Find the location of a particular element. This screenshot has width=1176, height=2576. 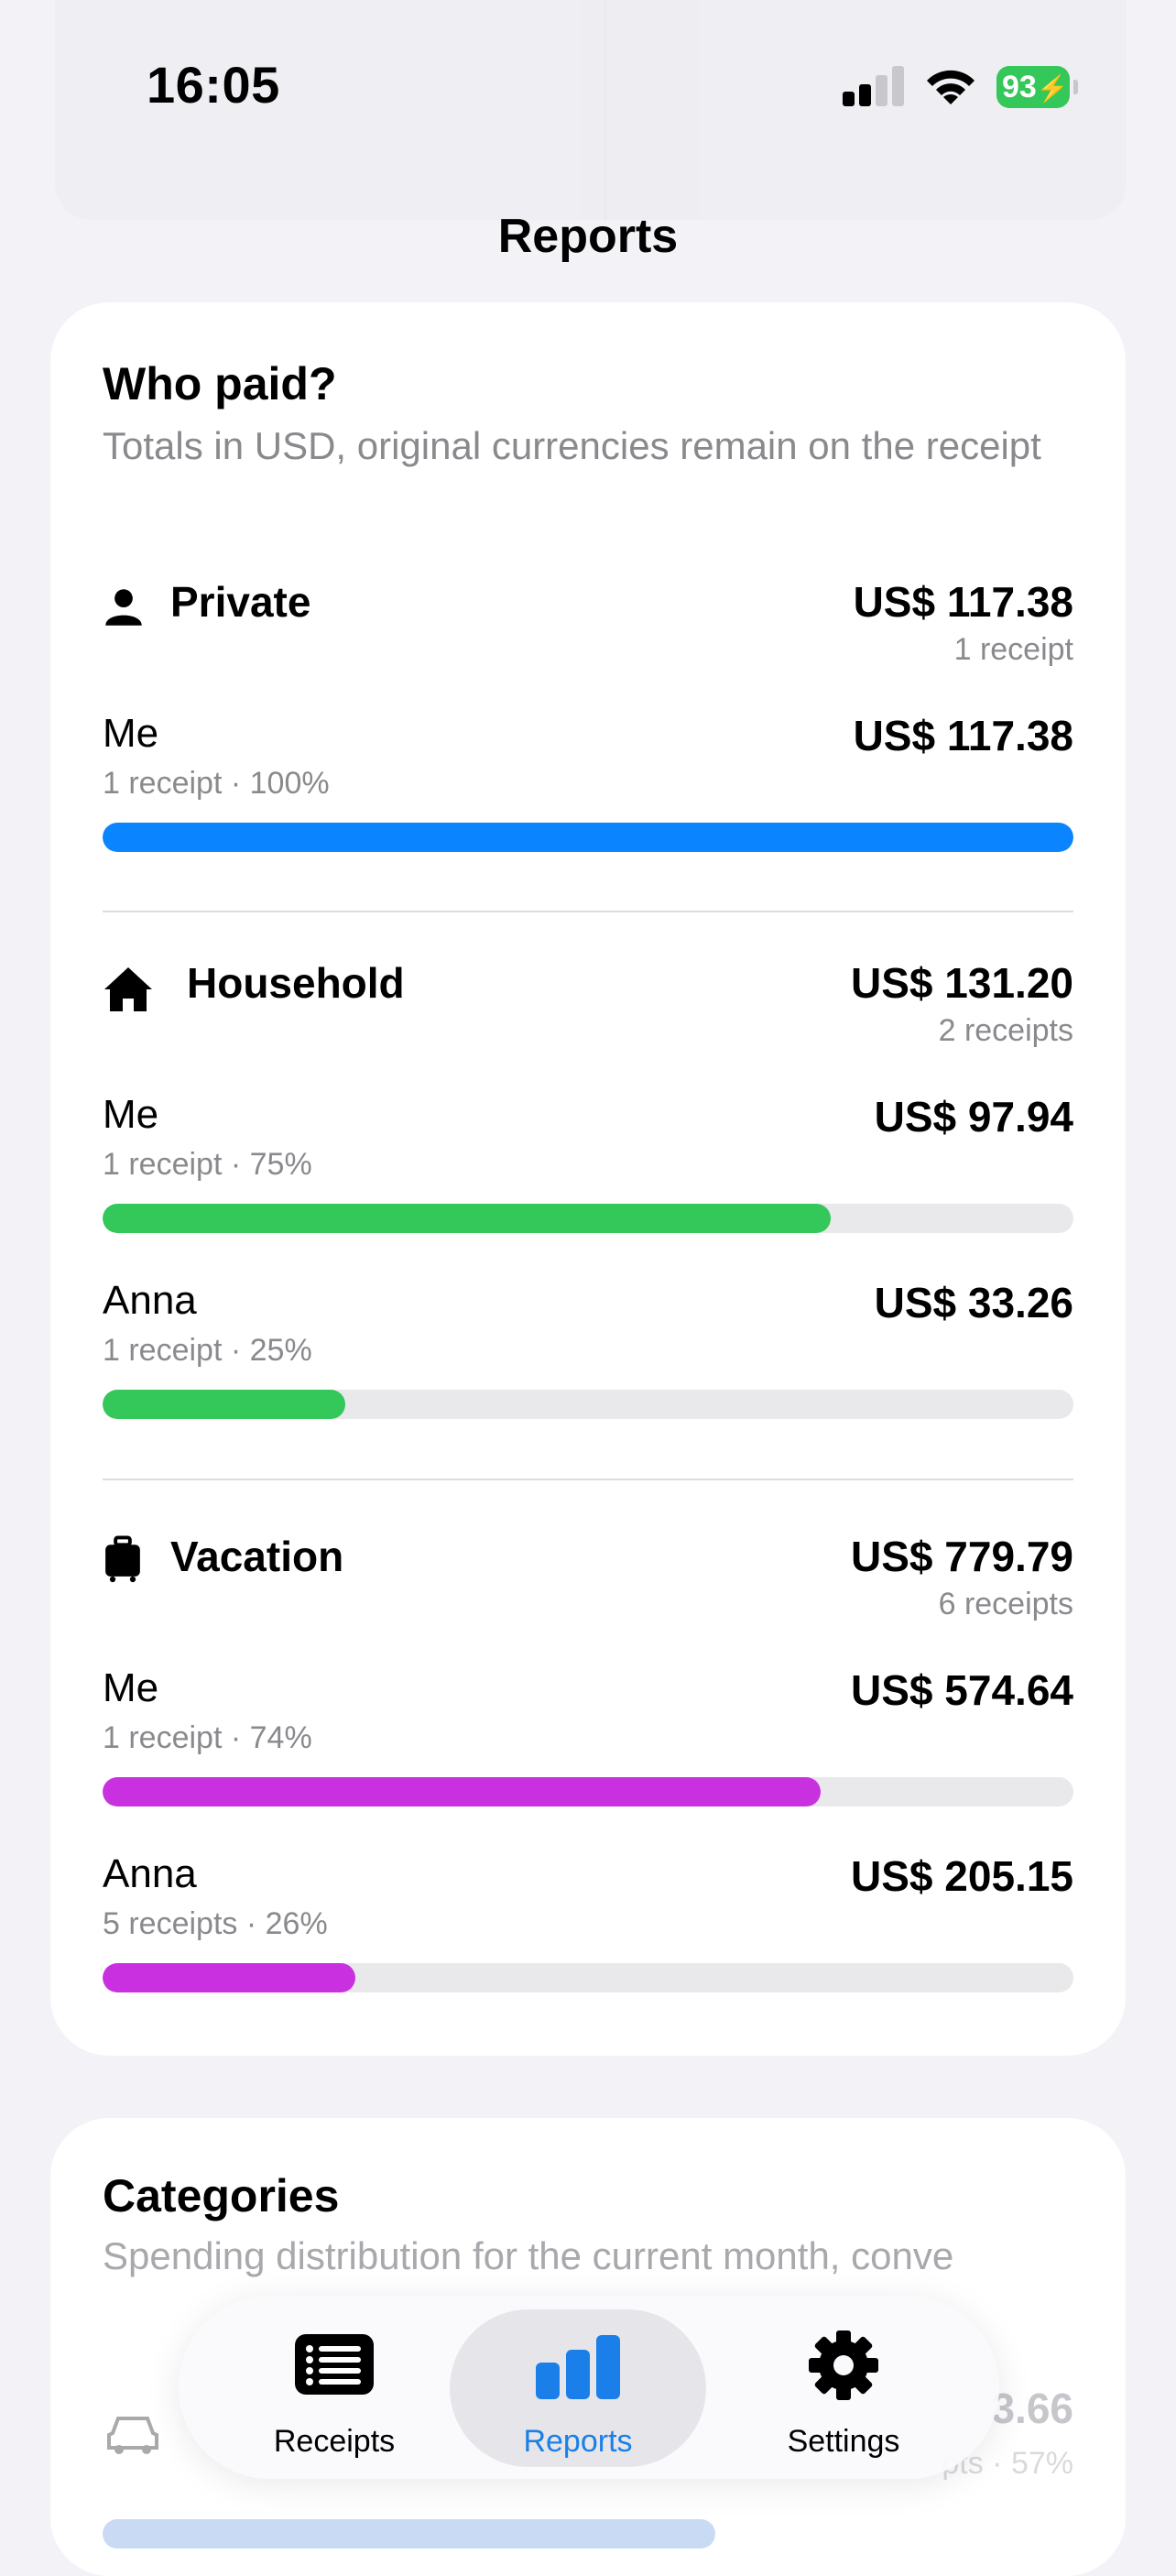

group-receipt-count: 1 receipt is located at coordinates (1013, 649).